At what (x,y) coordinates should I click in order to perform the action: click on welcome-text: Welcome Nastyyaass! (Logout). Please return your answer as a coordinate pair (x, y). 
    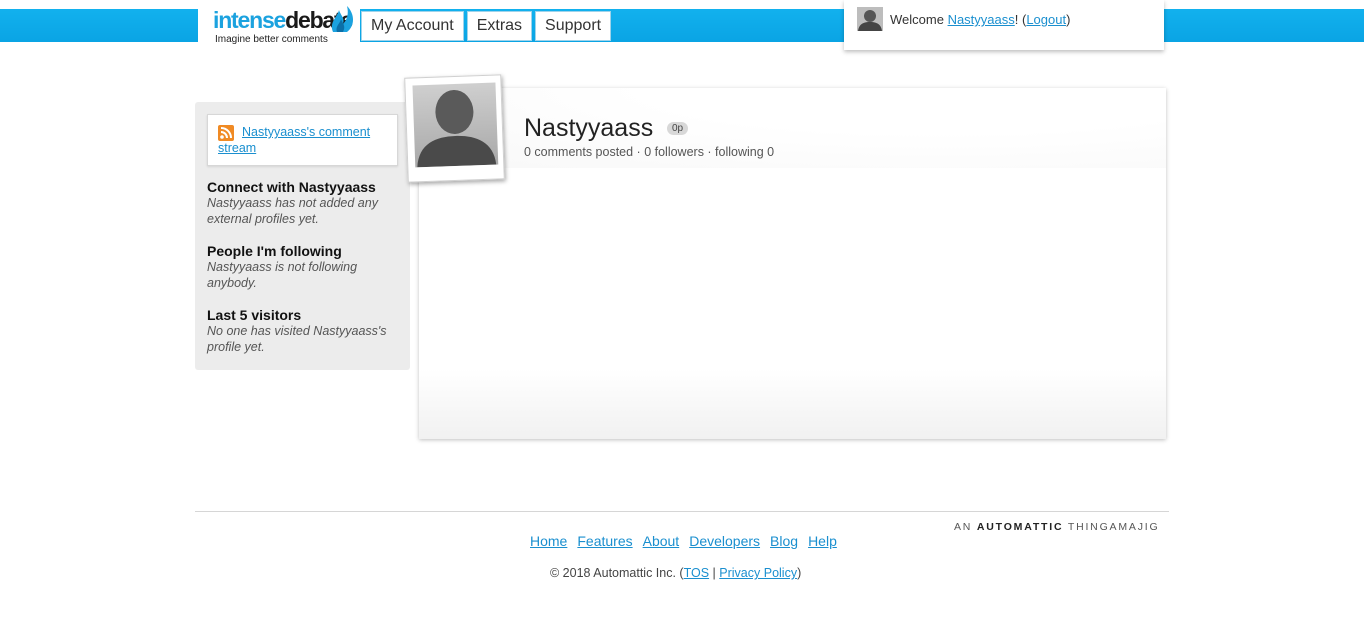
    Looking at the image, I should click on (980, 19).